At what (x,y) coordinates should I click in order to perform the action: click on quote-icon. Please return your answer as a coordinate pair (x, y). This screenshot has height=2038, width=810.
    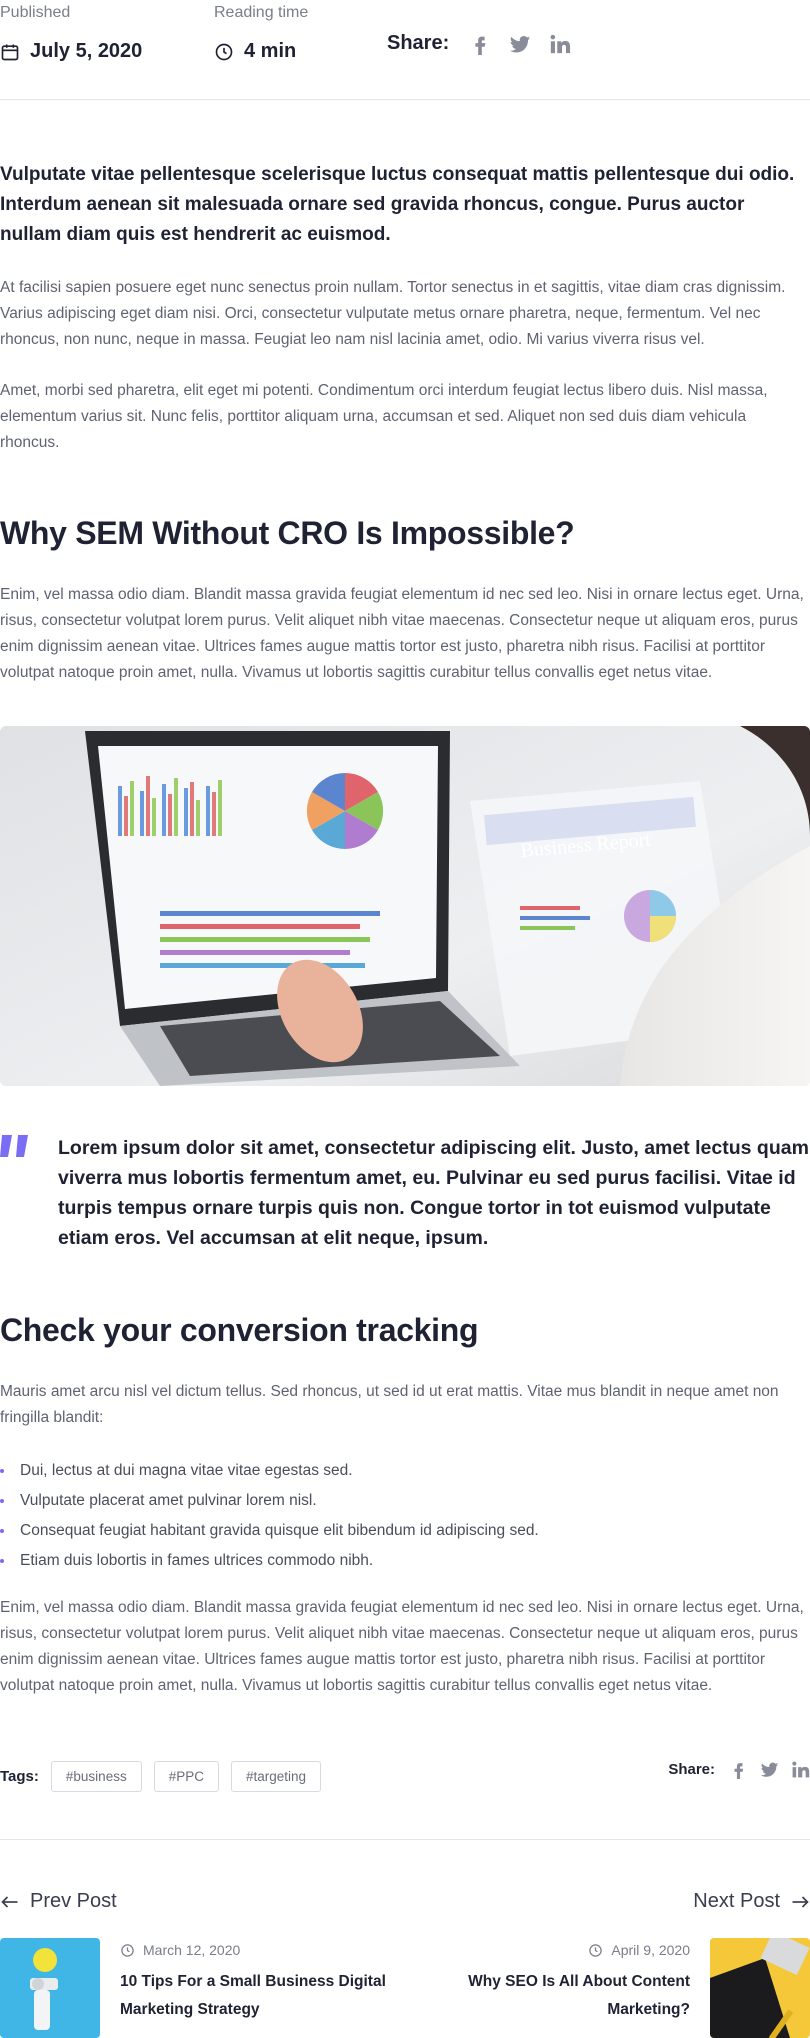
    Looking at the image, I should click on (14, 1146).